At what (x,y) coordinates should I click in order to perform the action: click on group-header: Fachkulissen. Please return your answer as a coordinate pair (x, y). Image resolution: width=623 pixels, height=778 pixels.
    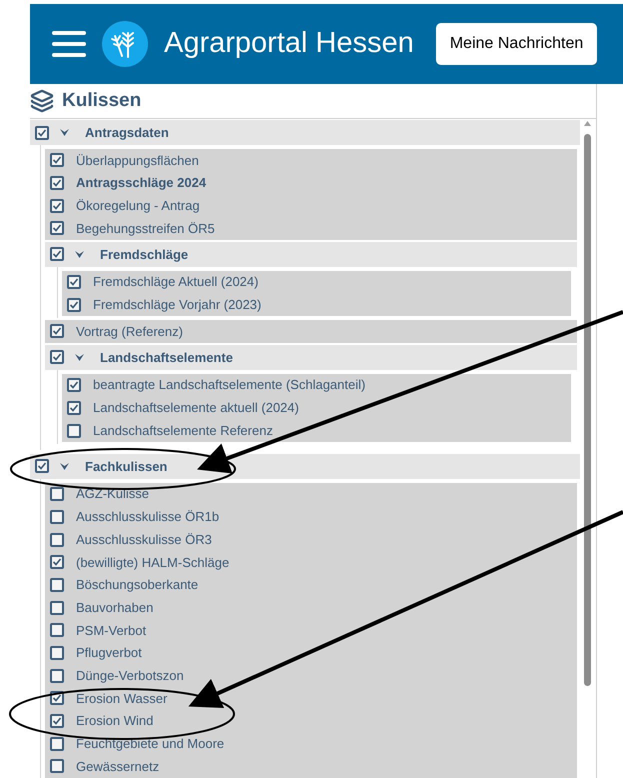
    Looking at the image, I should click on (305, 466).